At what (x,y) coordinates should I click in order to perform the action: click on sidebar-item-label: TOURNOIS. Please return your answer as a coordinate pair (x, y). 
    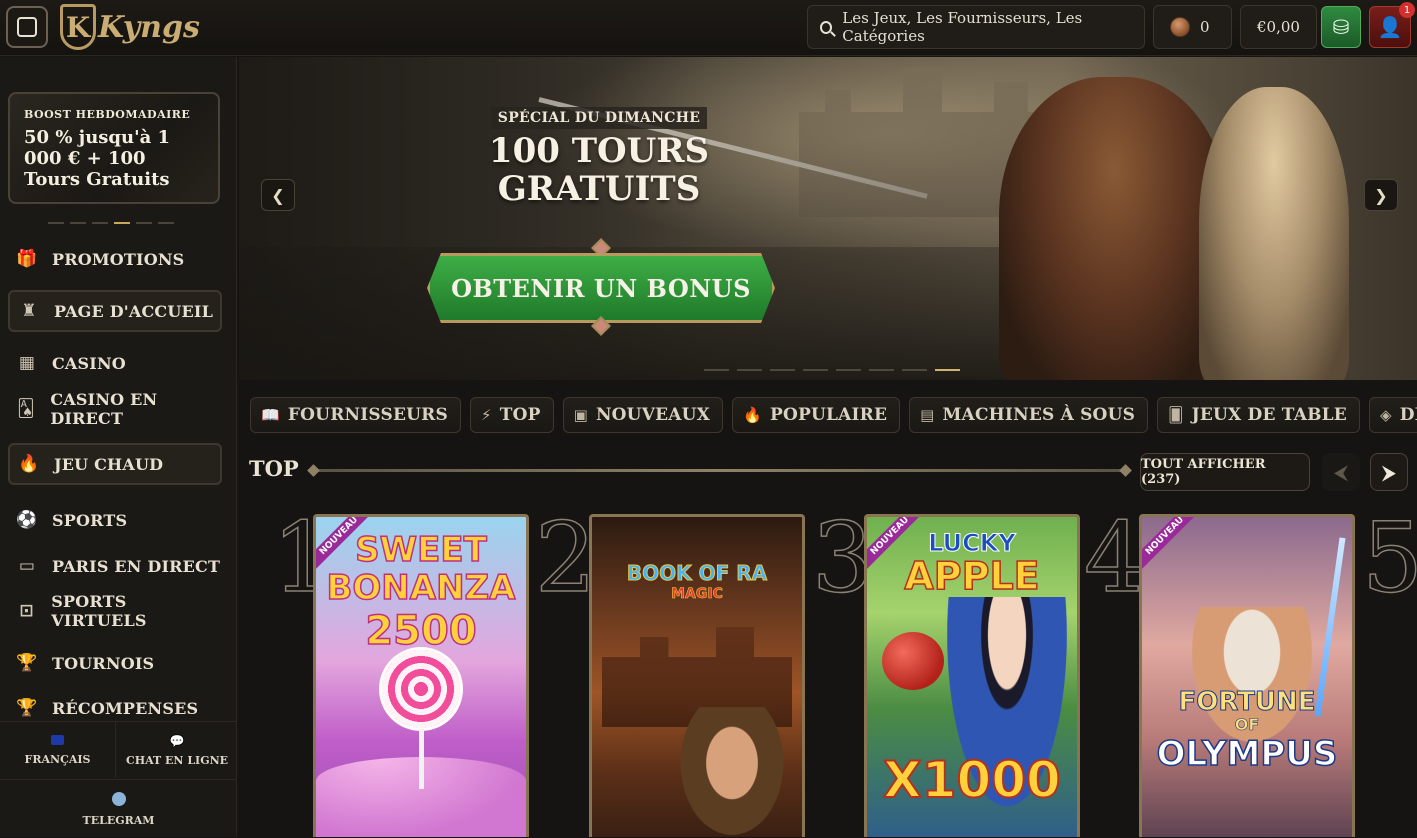
    Looking at the image, I should click on (103, 663).